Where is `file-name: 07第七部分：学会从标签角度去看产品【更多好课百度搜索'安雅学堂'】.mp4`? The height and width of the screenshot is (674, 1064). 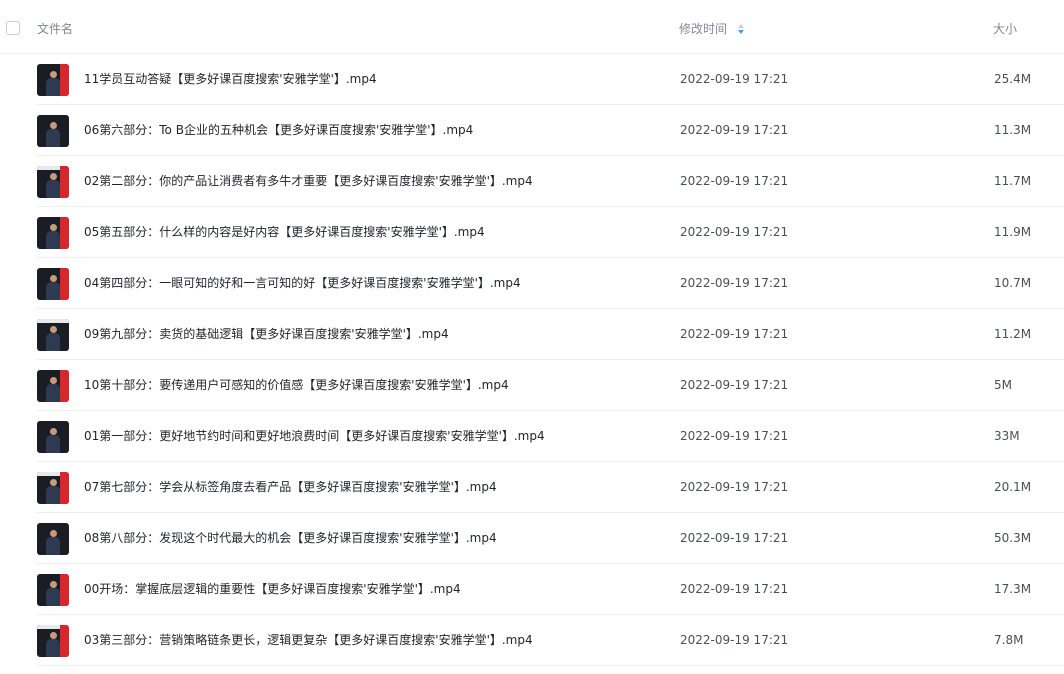 file-name: 07第七部分：学会从标签角度去看产品【更多好课百度搜索'安雅学堂'】.mp4 is located at coordinates (290, 487).